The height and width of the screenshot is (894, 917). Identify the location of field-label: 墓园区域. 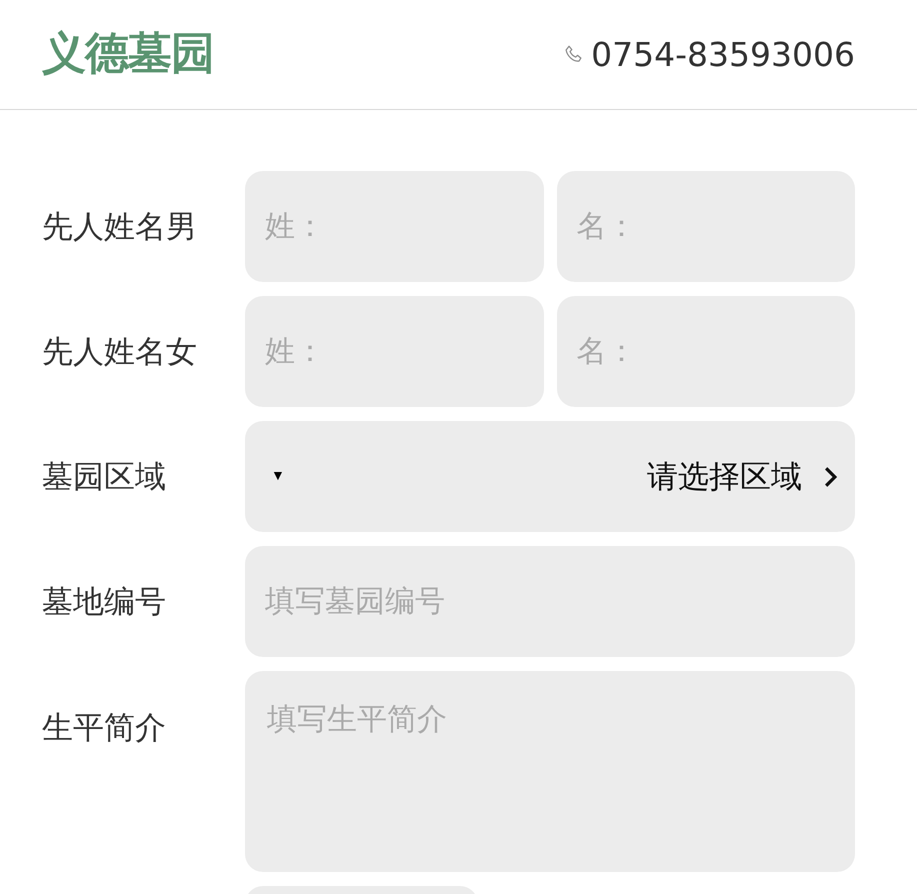
(104, 477).